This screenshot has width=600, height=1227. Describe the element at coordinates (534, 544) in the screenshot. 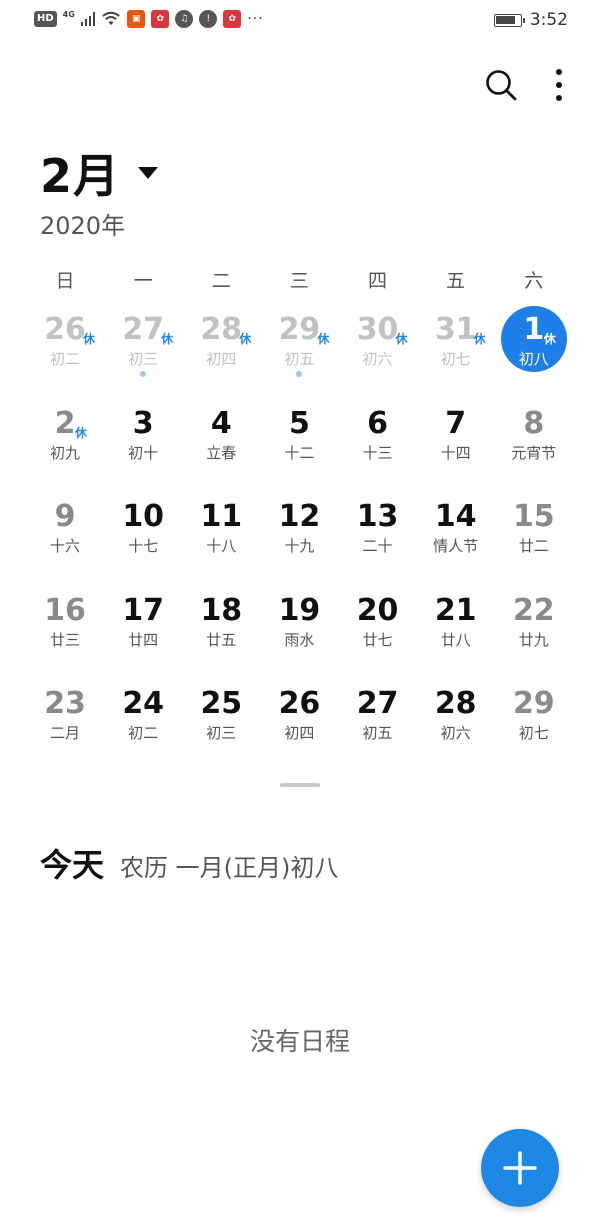

I see `day-cell: 15 廿二` at that location.